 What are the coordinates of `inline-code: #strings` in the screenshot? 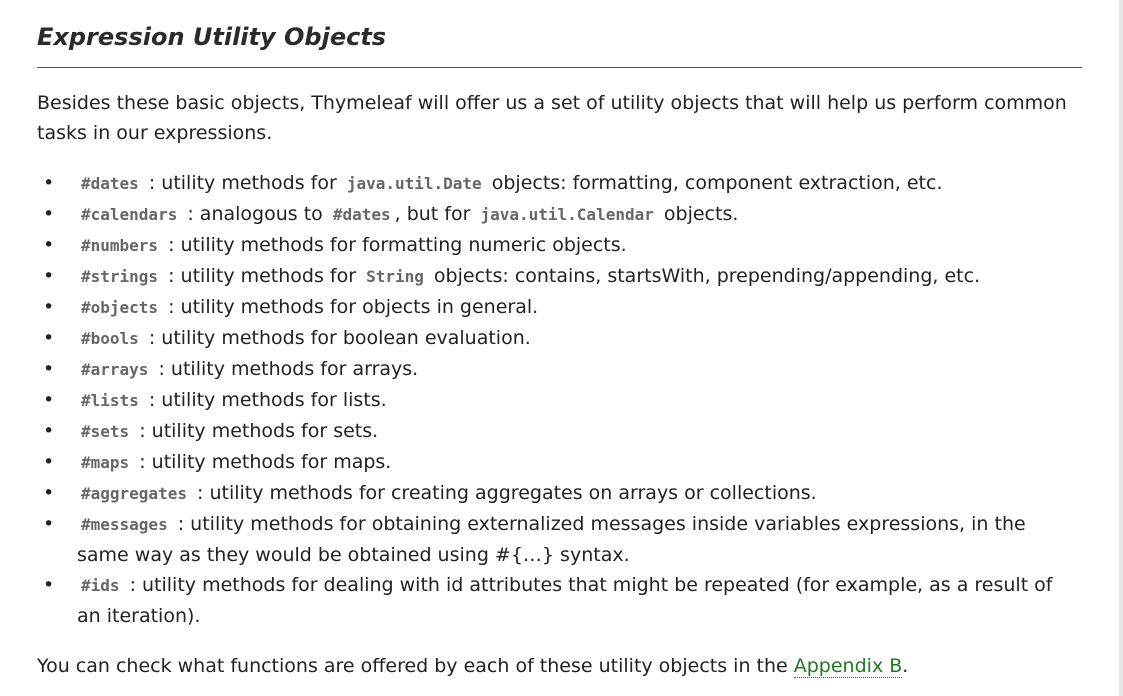 It's located at (120, 276).